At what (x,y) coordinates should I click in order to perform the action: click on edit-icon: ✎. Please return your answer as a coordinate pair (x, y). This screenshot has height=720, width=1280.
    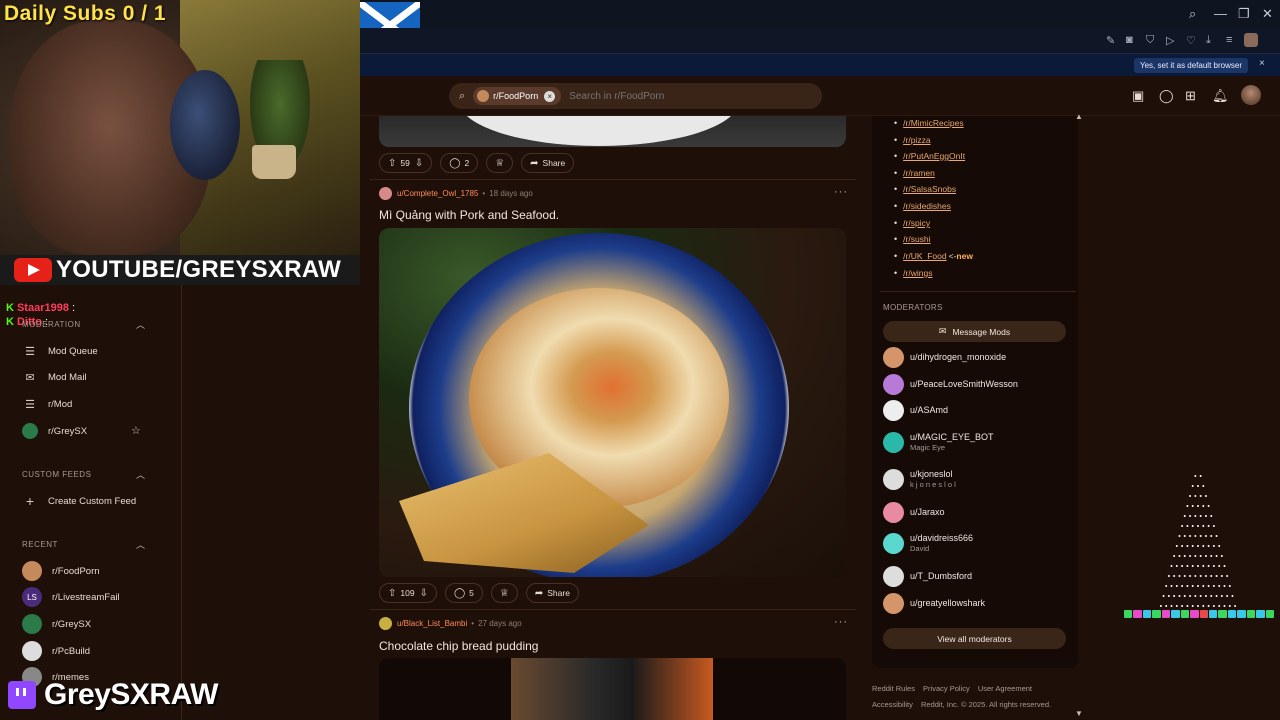
    Looking at the image, I should click on (1110, 40).